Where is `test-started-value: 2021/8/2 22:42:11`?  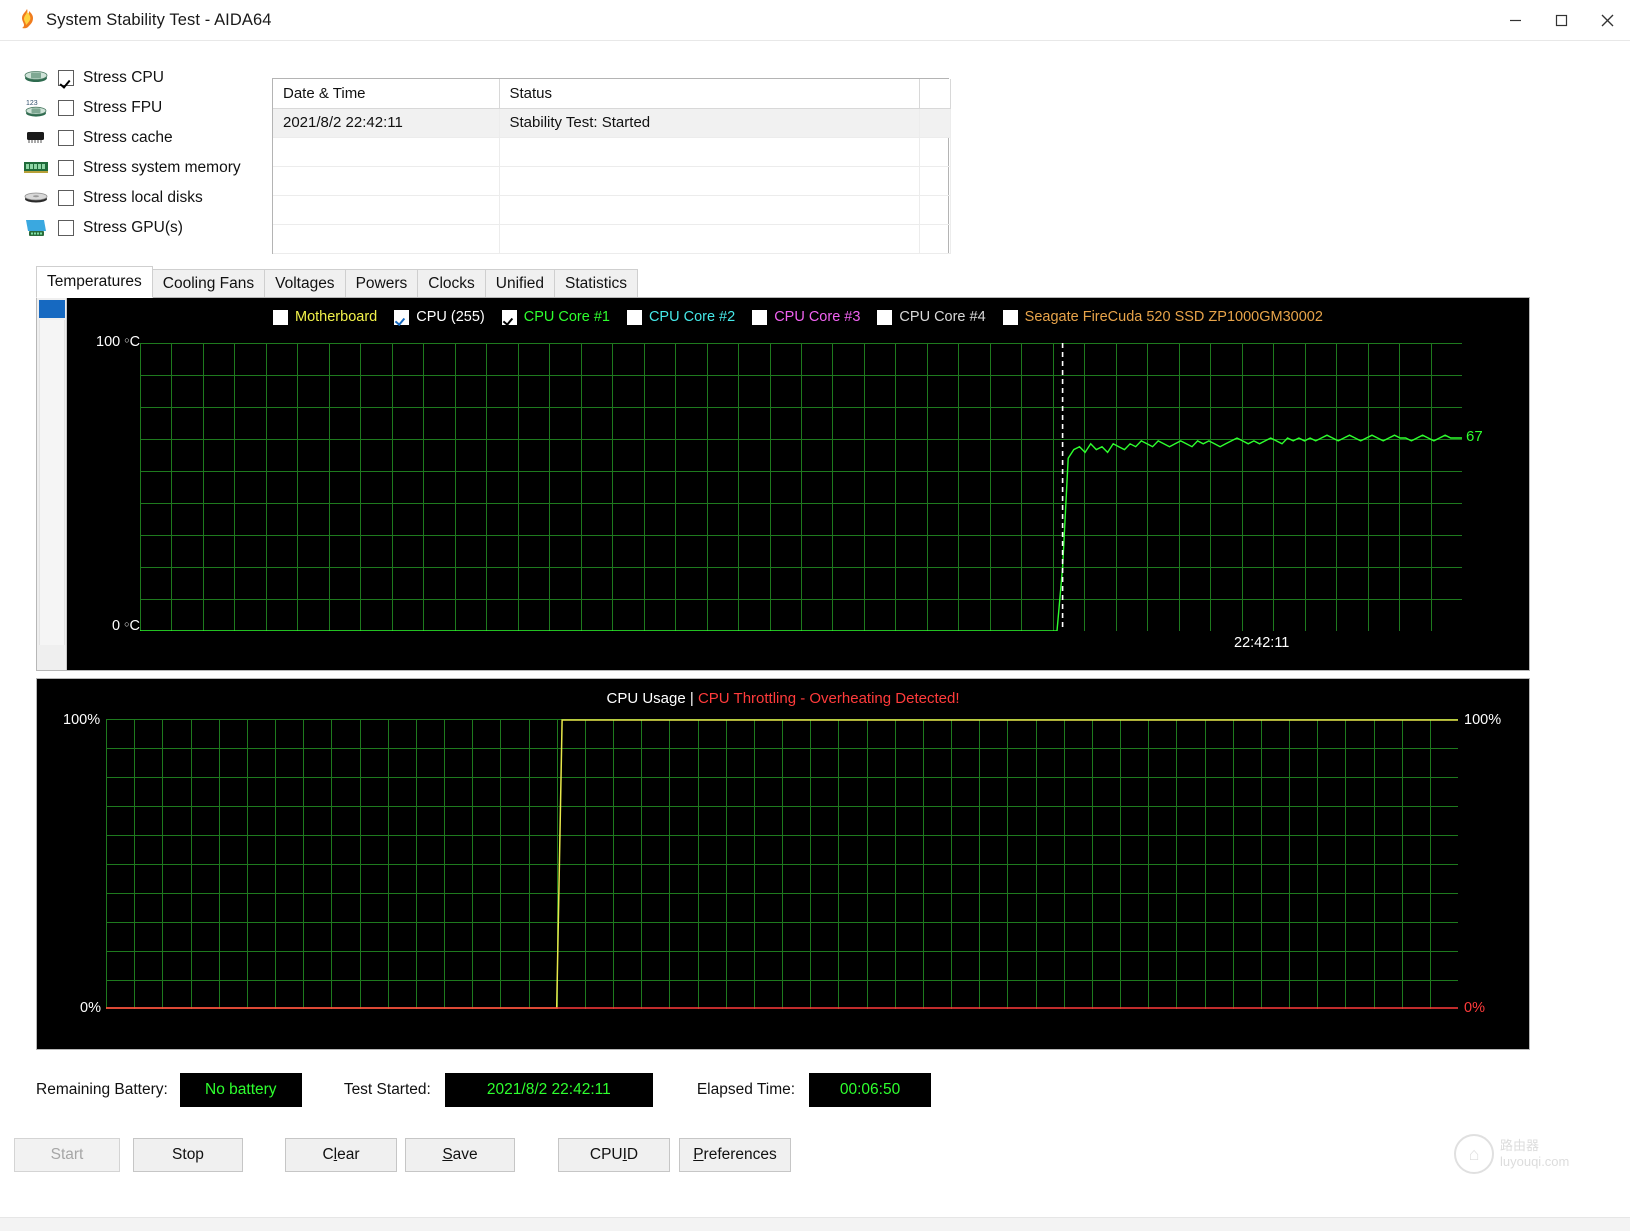
test-started-value: 2021/8/2 22:42:11 is located at coordinates (548, 1090).